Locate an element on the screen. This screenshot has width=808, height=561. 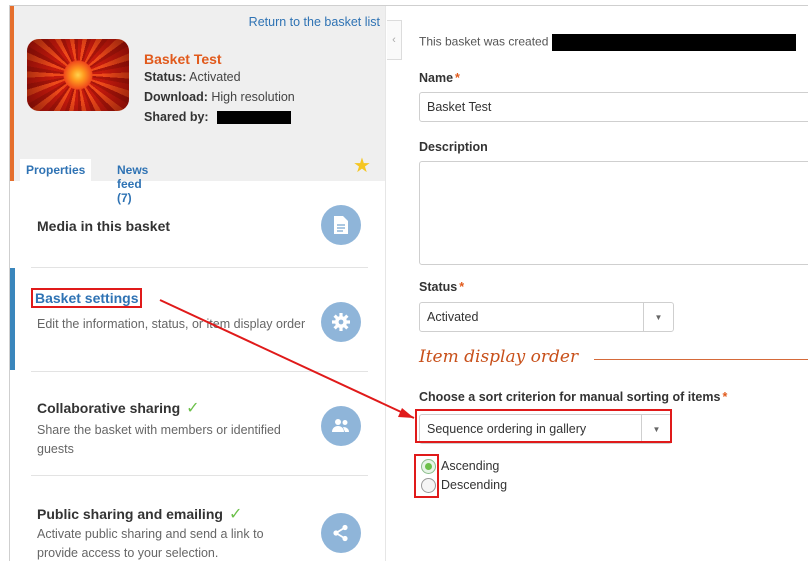
status-value: Activated is located at coordinates (215, 77).